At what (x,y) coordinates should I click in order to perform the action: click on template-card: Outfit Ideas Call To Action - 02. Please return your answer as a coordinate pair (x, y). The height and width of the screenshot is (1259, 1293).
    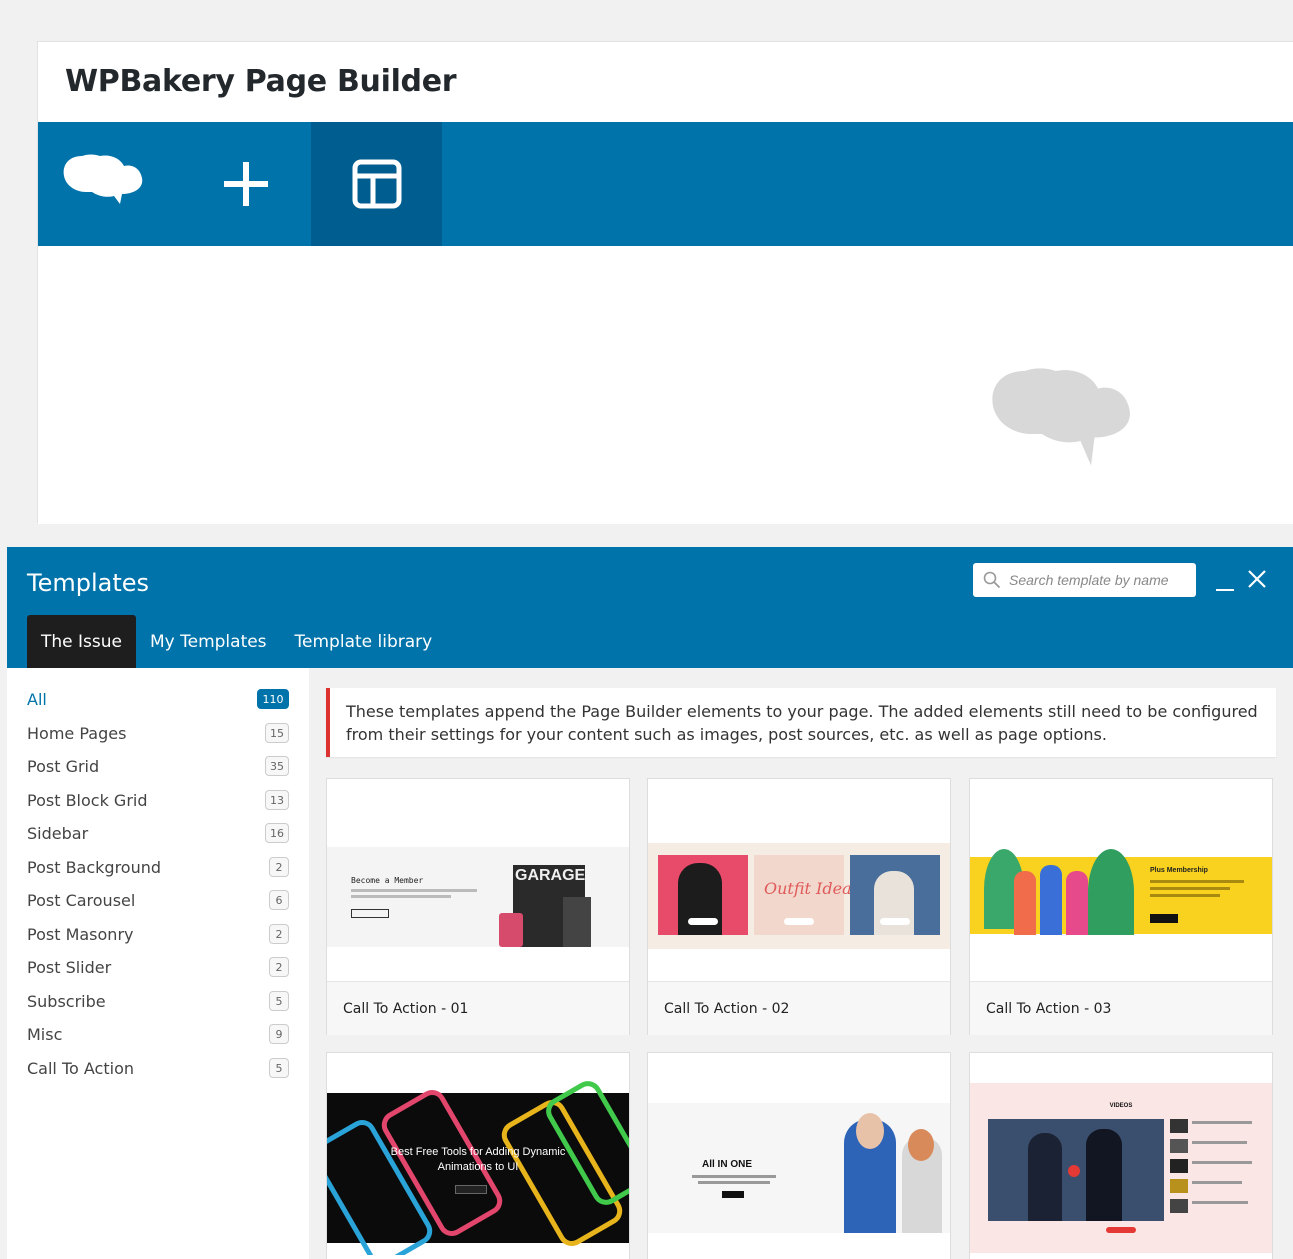
    Looking at the image, I should click on (799, 906).